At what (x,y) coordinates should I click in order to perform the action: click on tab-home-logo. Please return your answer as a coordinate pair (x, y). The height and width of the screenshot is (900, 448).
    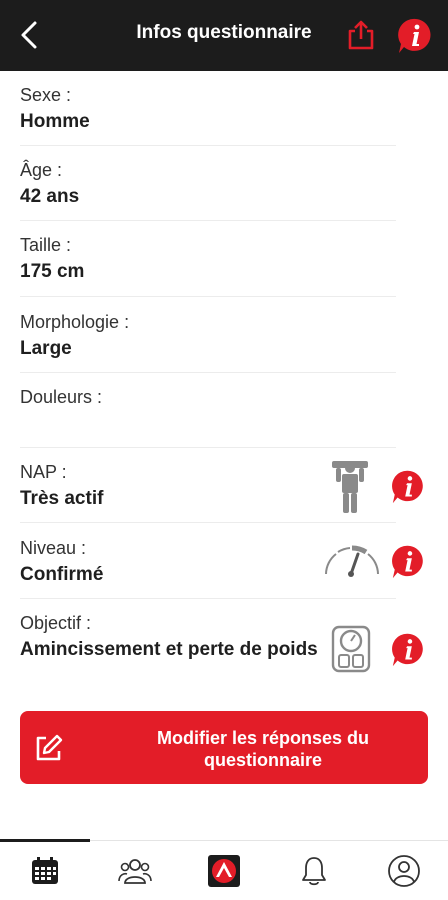
    Looking at the image, I should click on (224, 871).